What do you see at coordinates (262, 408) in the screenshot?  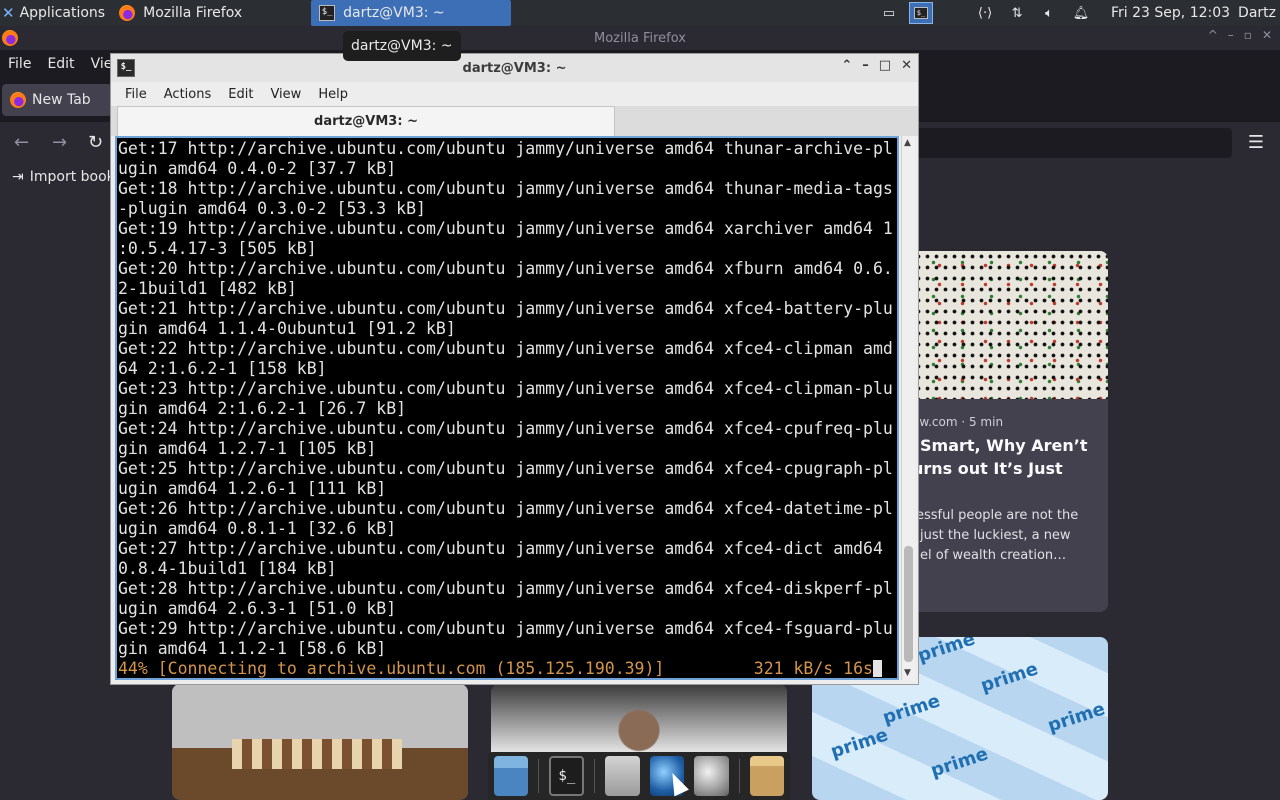 I see `terminal-line: gin amd64 2:1.6.2-1 [26.7 kB]` at bounding box center [262, 408].